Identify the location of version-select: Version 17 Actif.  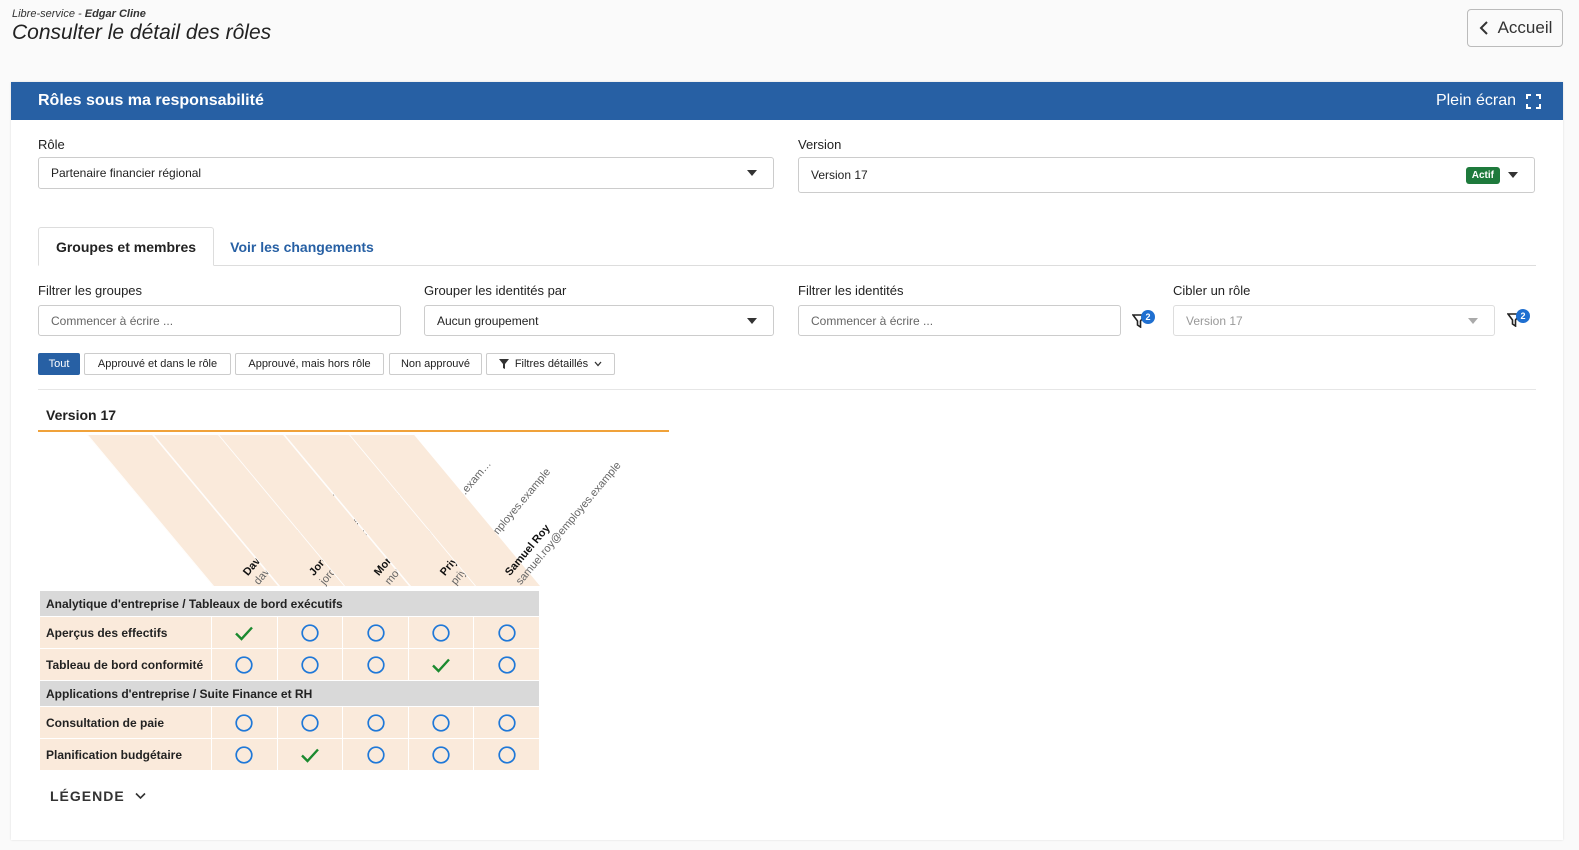
(1166, 175).